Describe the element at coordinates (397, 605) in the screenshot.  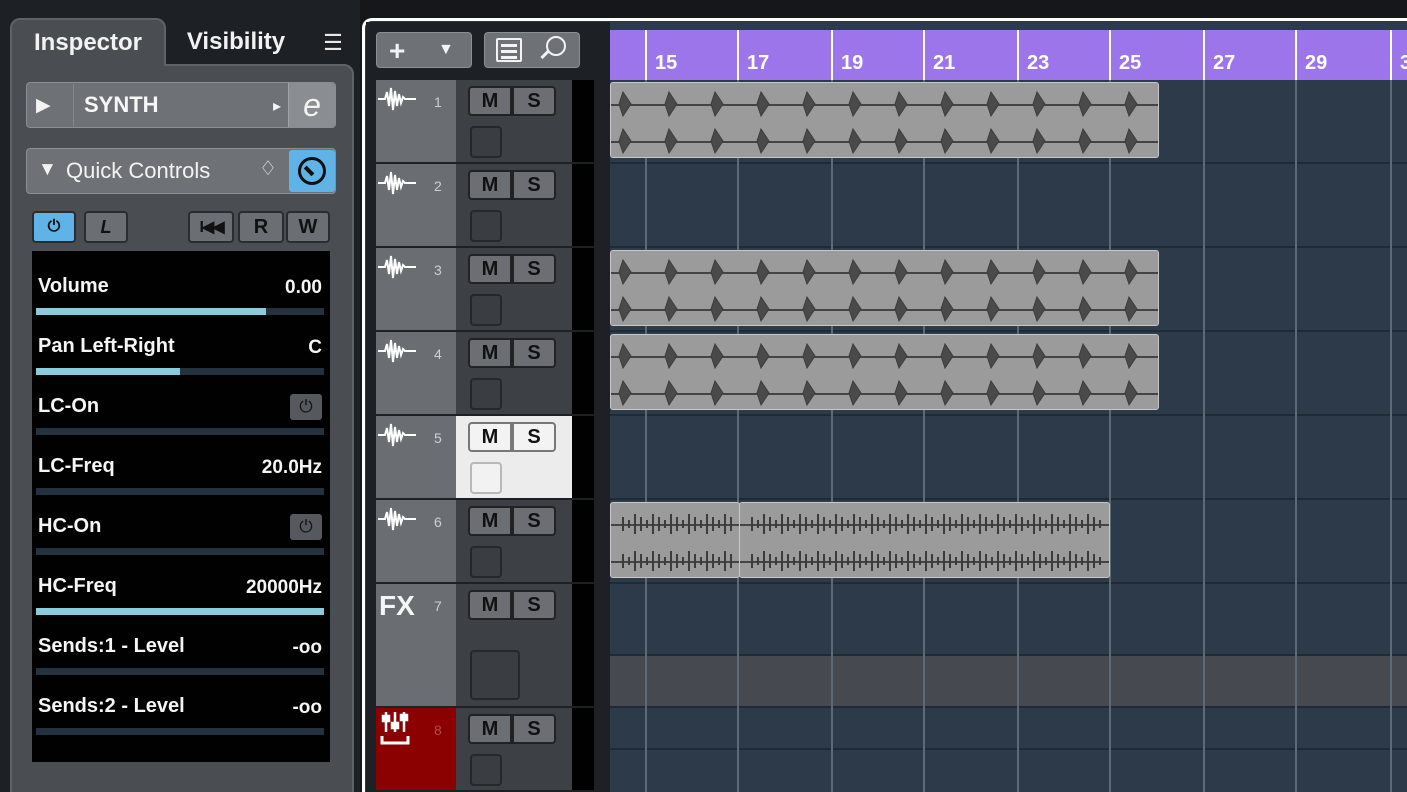
I see `fx-track-label: FX` at that location.